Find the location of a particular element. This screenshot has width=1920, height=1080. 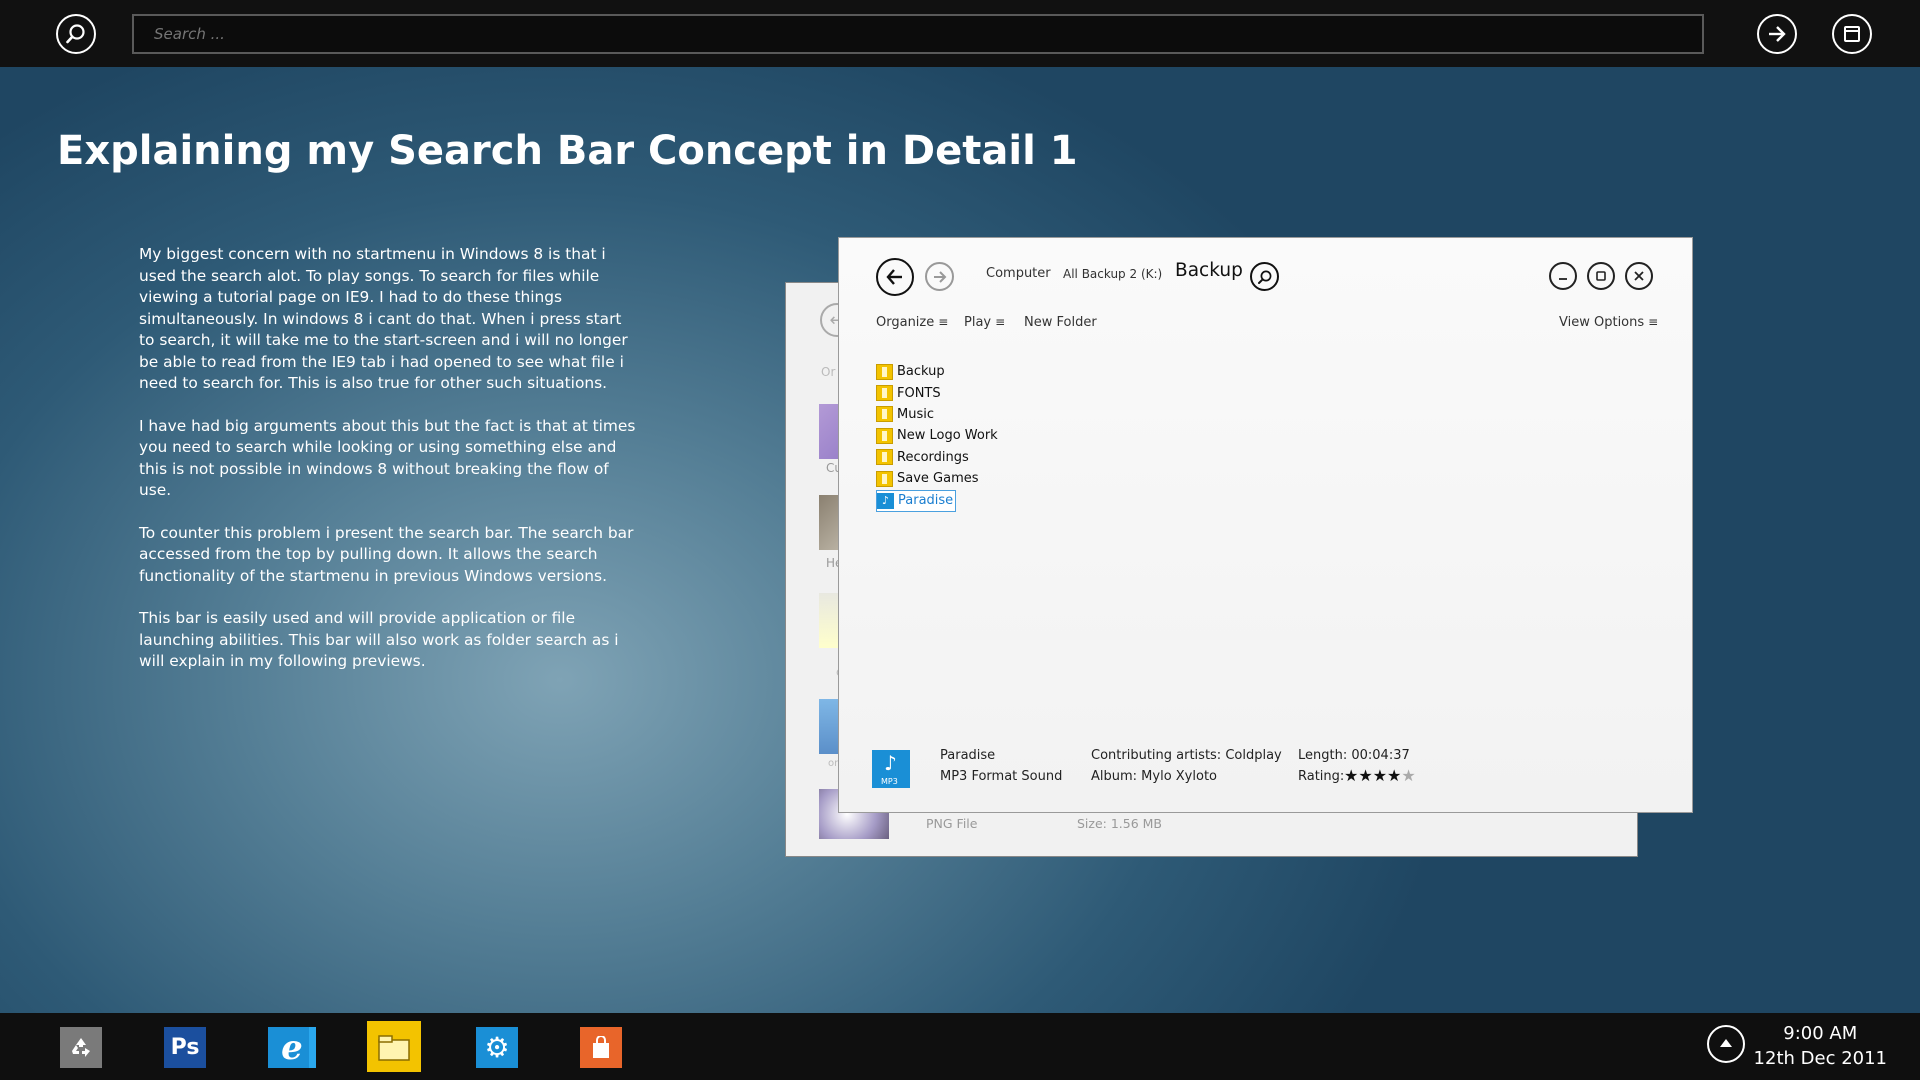

organize-label: Organize is located at coordinates (905, 322).